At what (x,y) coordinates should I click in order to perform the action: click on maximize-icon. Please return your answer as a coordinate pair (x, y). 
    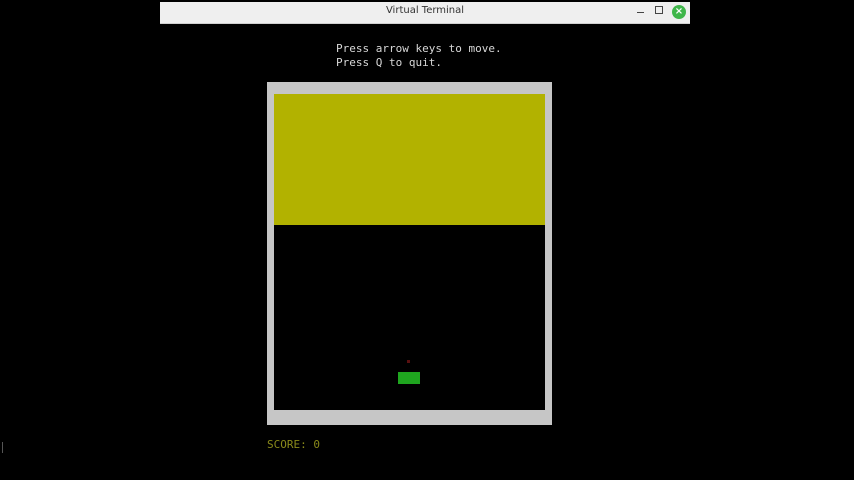
    Looking at the image, I should click on (659, 10).